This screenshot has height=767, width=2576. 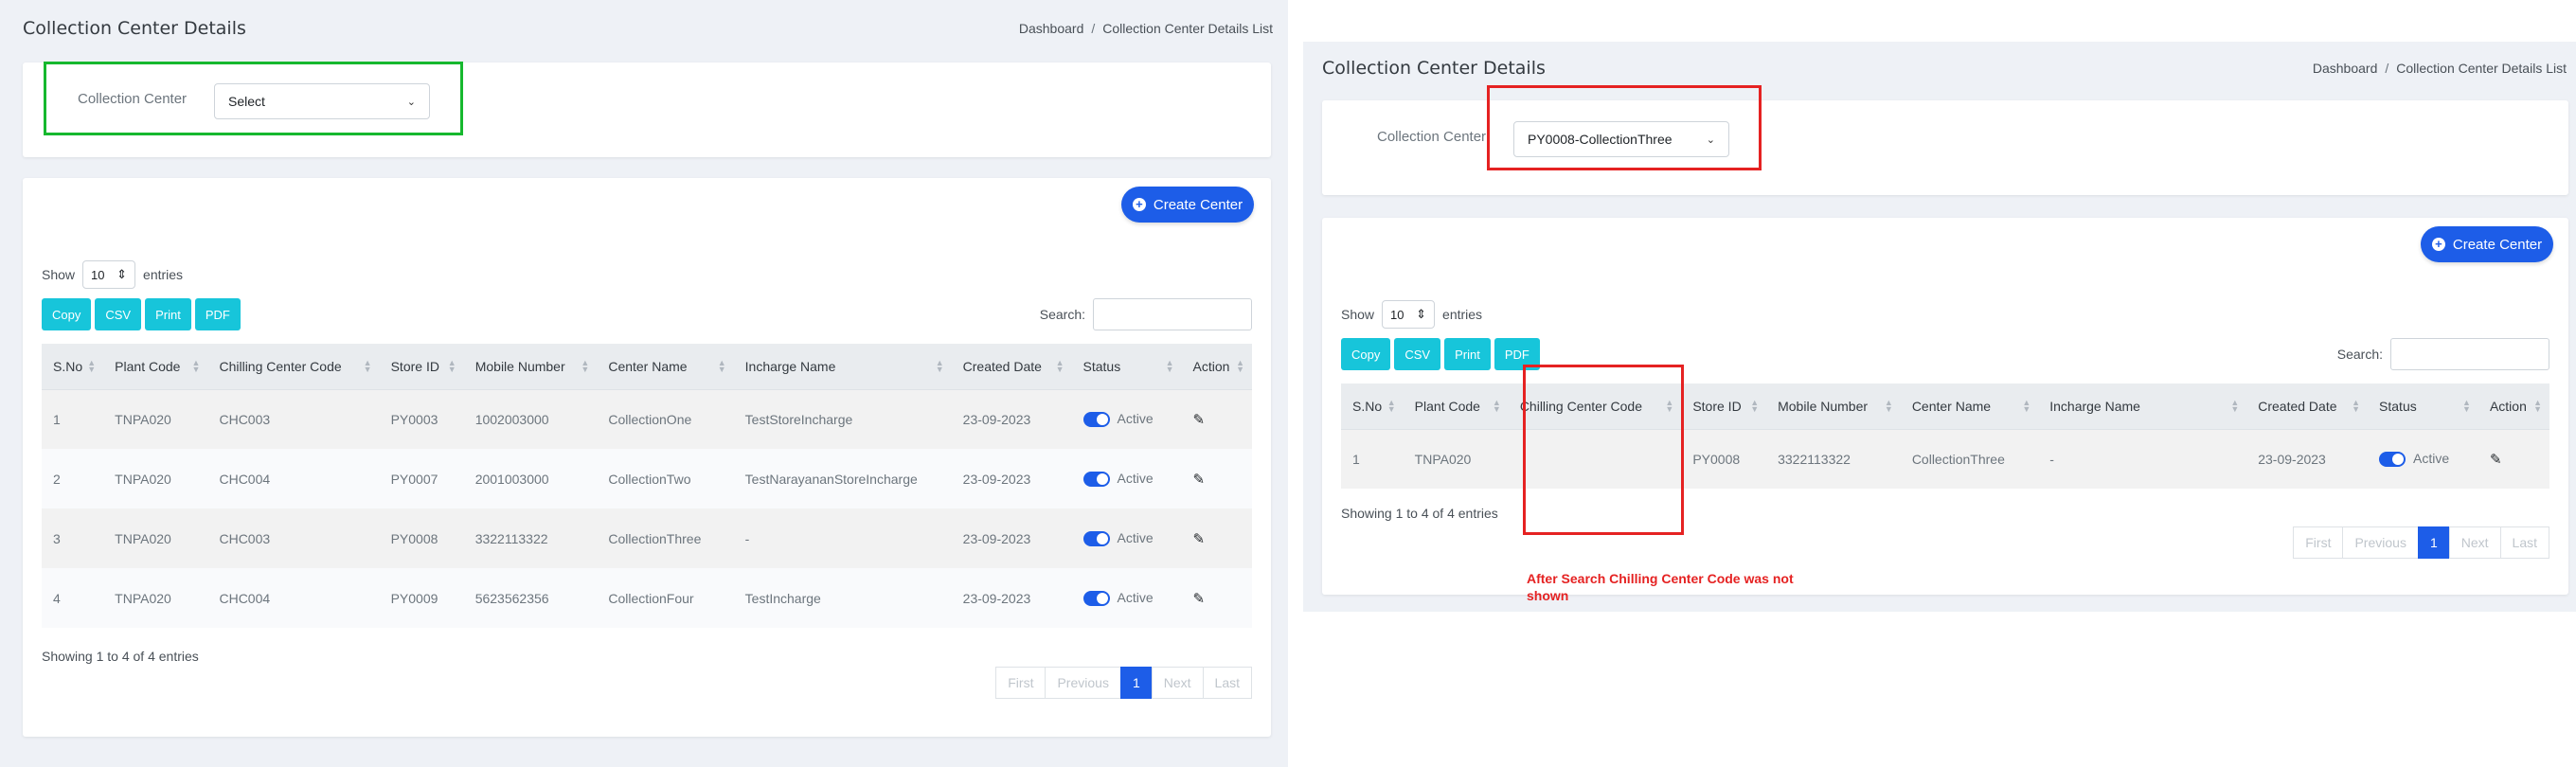 I want to click on breadcrumb: Dashboard / Collection Center Details List, so click(x=1145, y=28).